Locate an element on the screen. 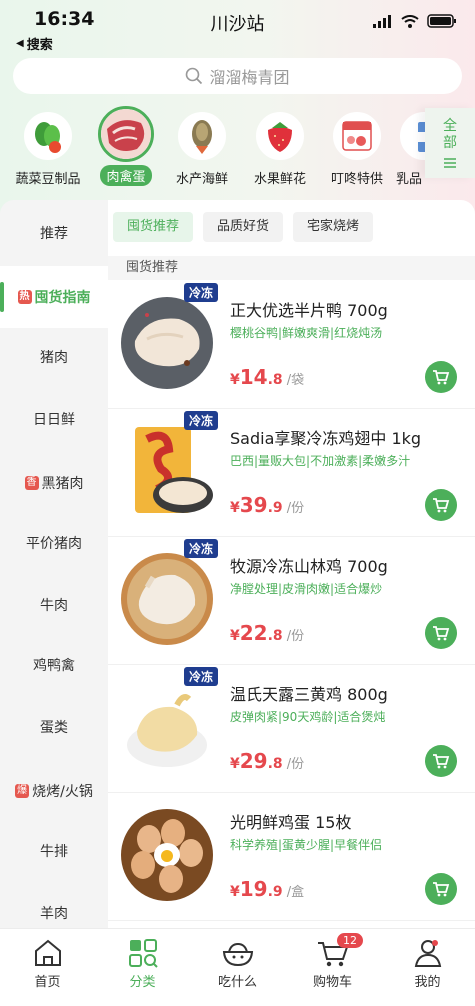 The height and width of the screenshot is (1006, 475). category-vegetables: 蔬菜豆制品 is located at coordinates (48, 145).